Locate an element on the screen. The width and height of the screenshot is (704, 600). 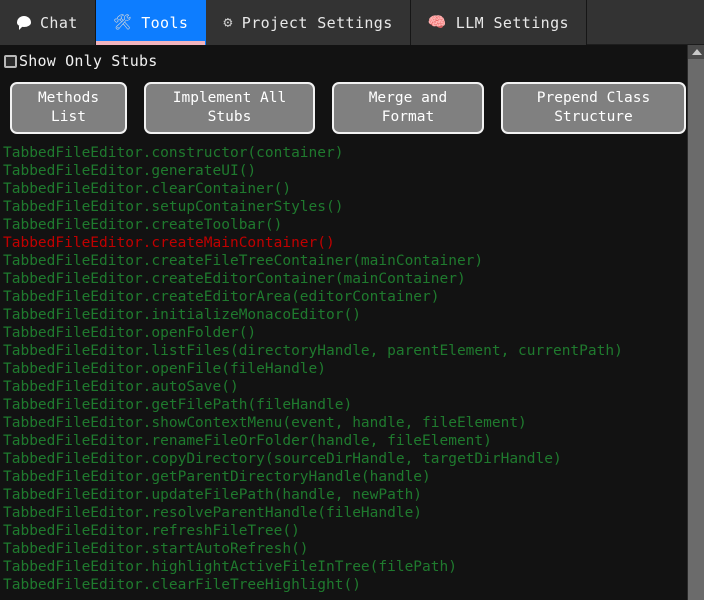
scrollbar-thumb is located at coordinates (696, 329).